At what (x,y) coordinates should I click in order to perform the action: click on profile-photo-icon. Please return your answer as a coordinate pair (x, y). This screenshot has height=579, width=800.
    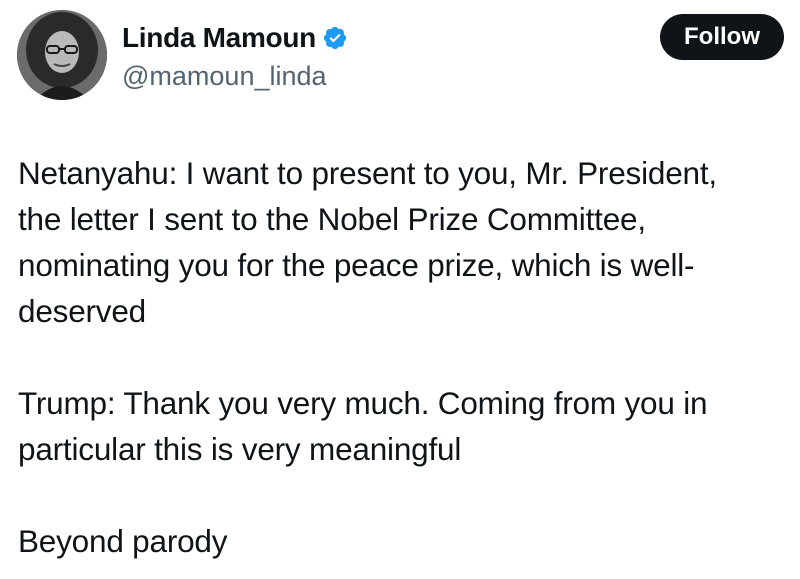
    Looking at the image, I should click on (62, 55).